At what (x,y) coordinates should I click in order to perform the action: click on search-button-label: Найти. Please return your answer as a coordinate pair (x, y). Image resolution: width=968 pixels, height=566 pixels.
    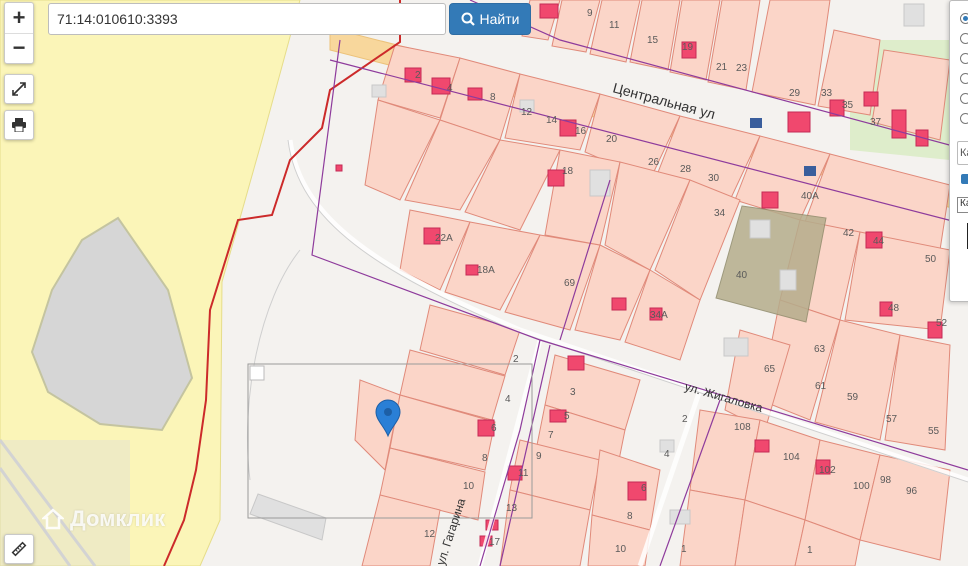
    Looking at the image, I should click on (499, 19).